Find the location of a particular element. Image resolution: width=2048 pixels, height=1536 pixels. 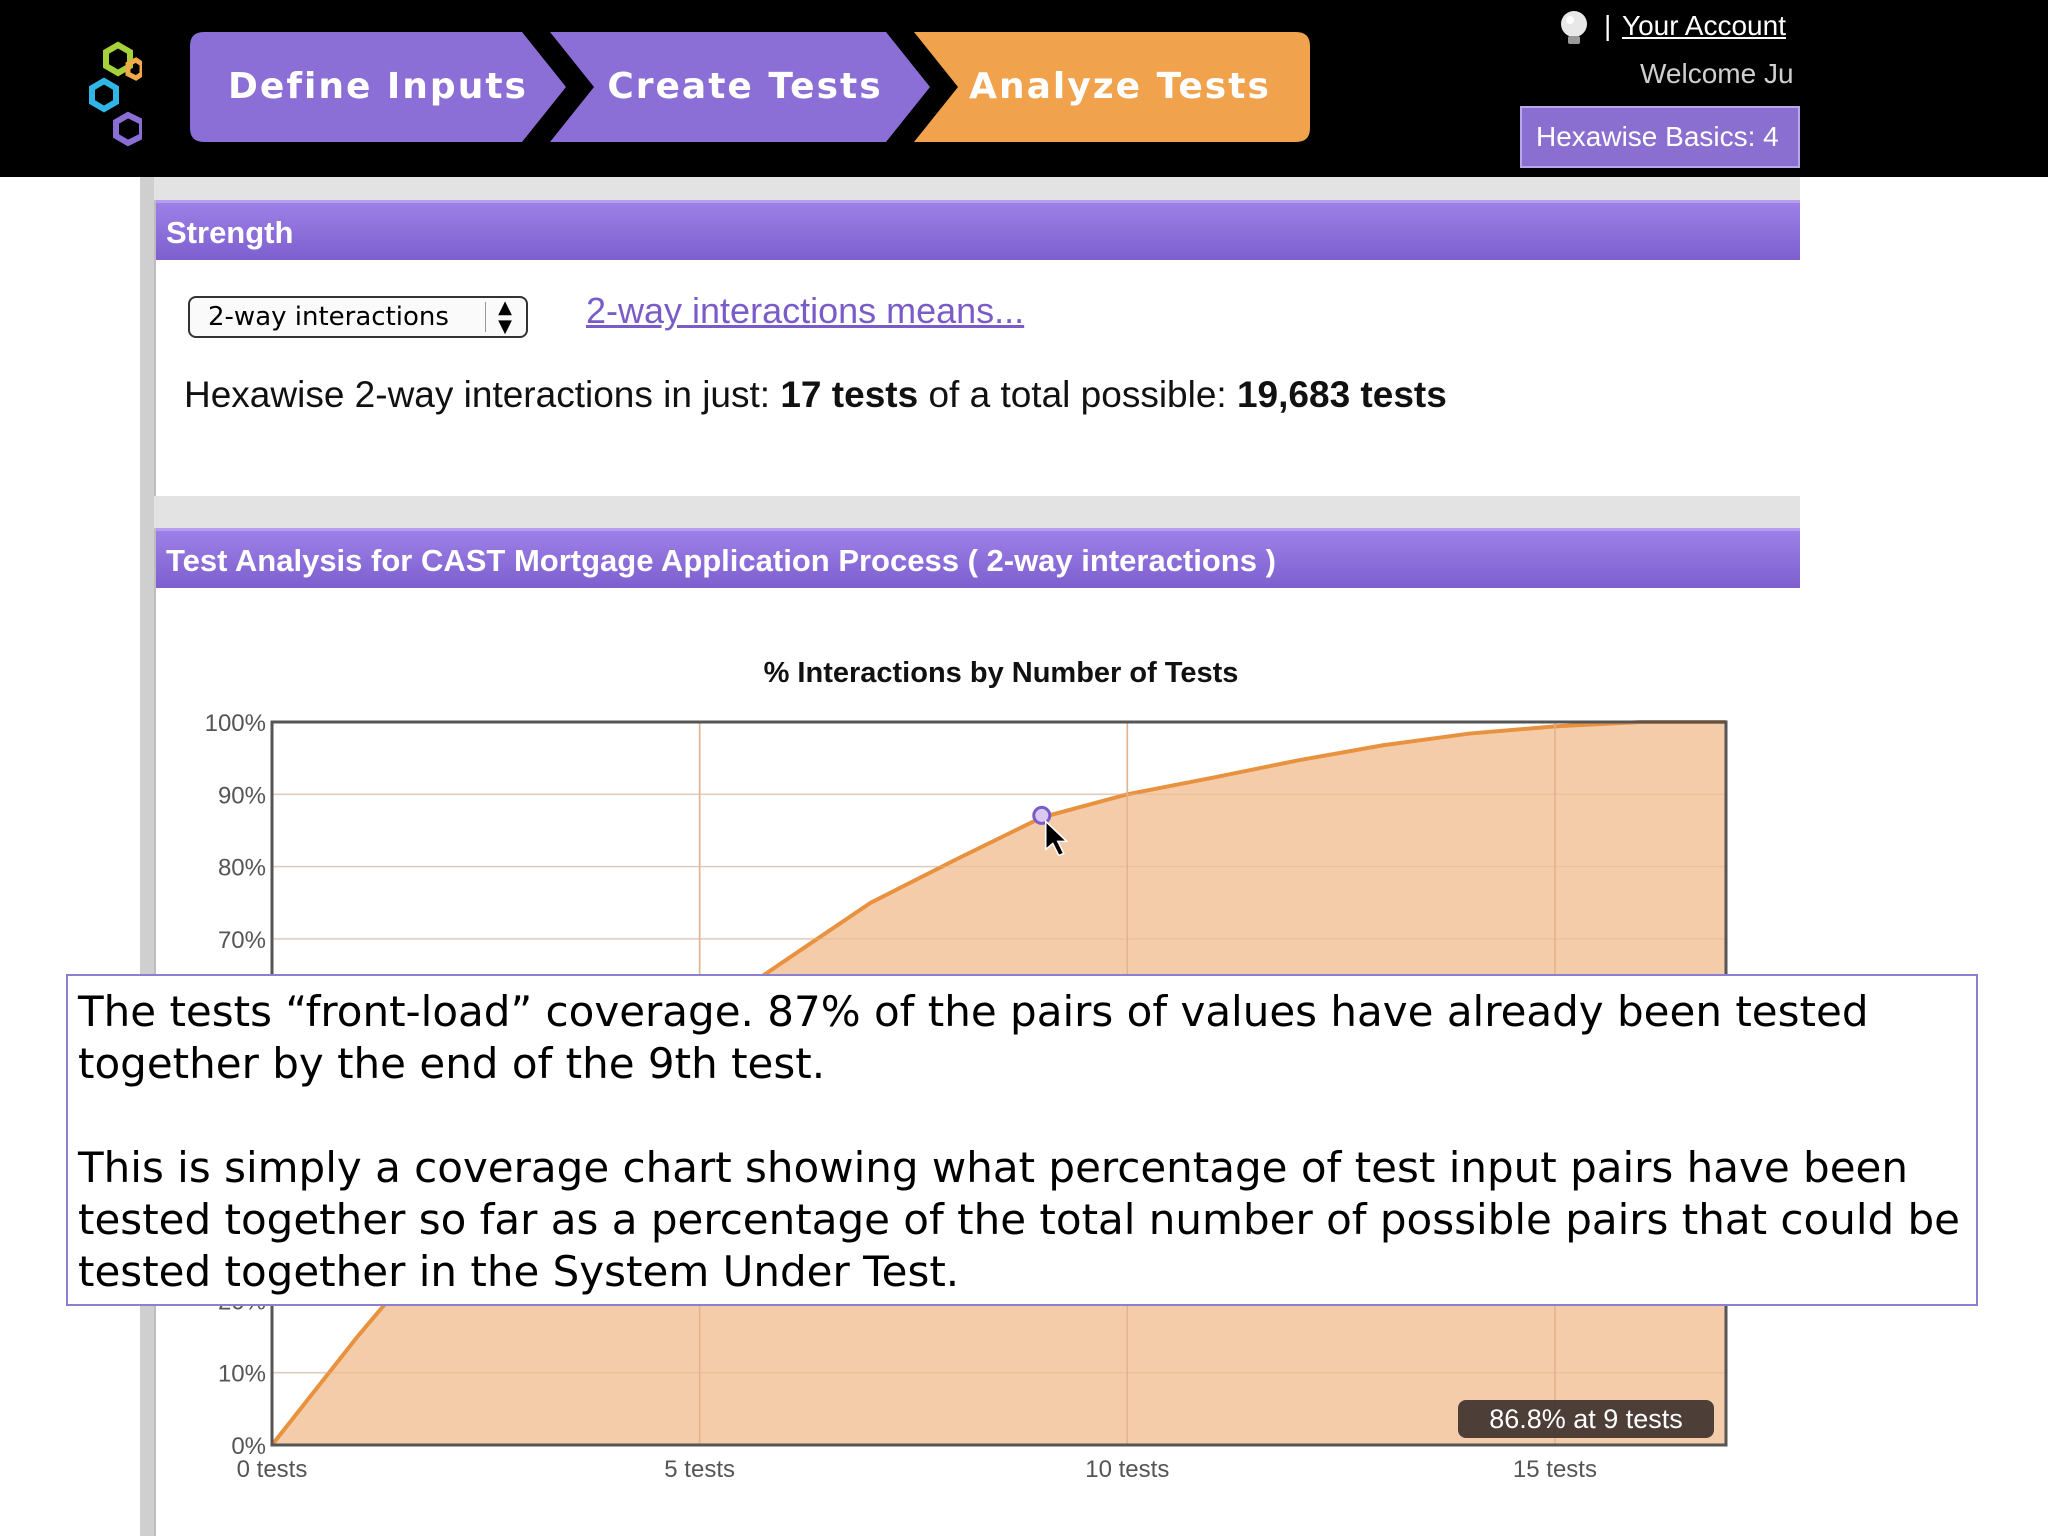

chart-tooltip: 86.8% at 9 tests is located at coordinates (1586, 1419).